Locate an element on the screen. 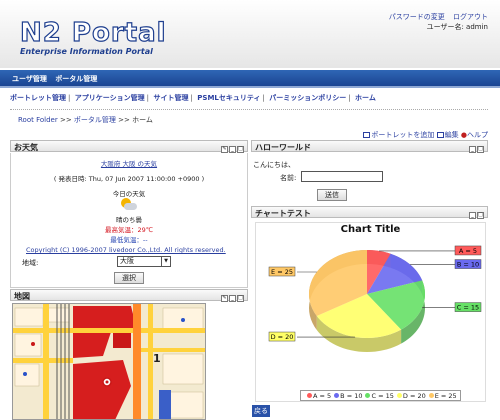 The width and height of the screenshot is (500, 420). logo-title: N2 Portal is located at coordinates (93, 33).